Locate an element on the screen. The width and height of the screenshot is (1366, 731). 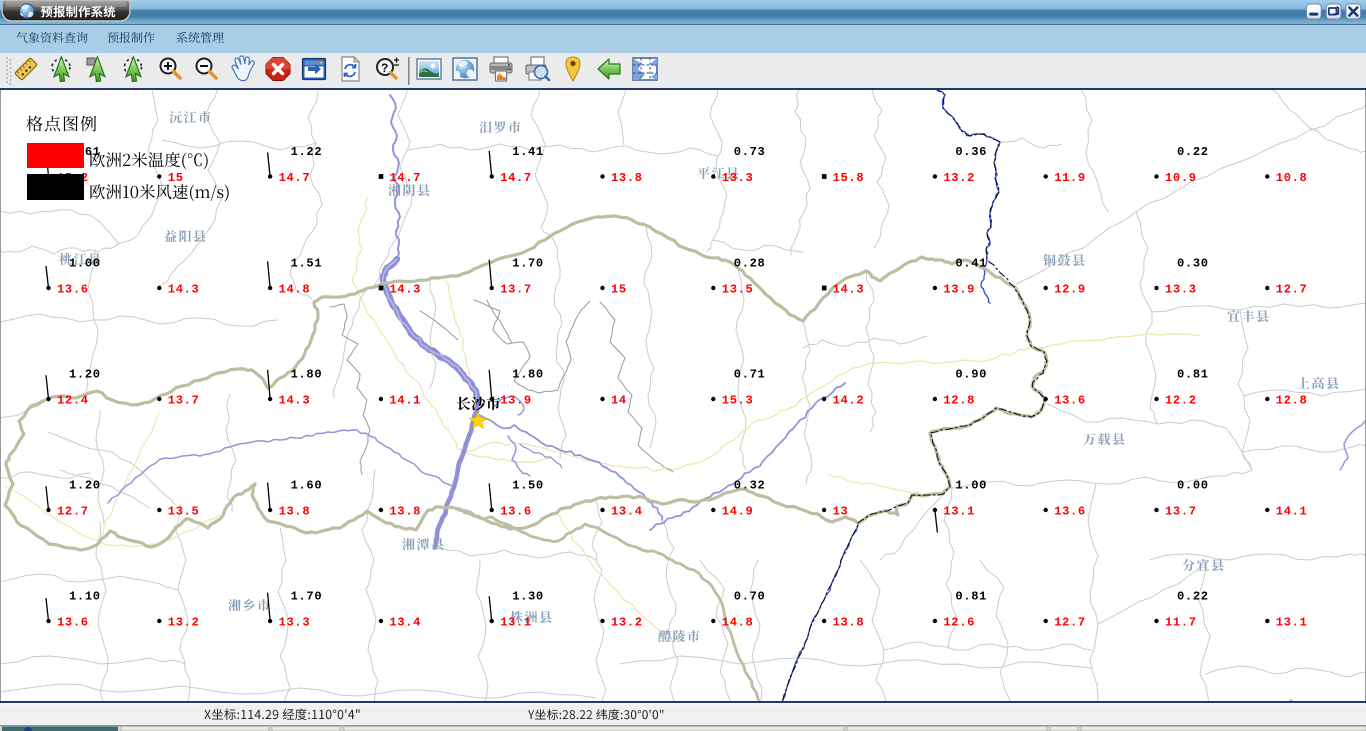
svg-text: 11.9 is located at coordinates (1070, 178).